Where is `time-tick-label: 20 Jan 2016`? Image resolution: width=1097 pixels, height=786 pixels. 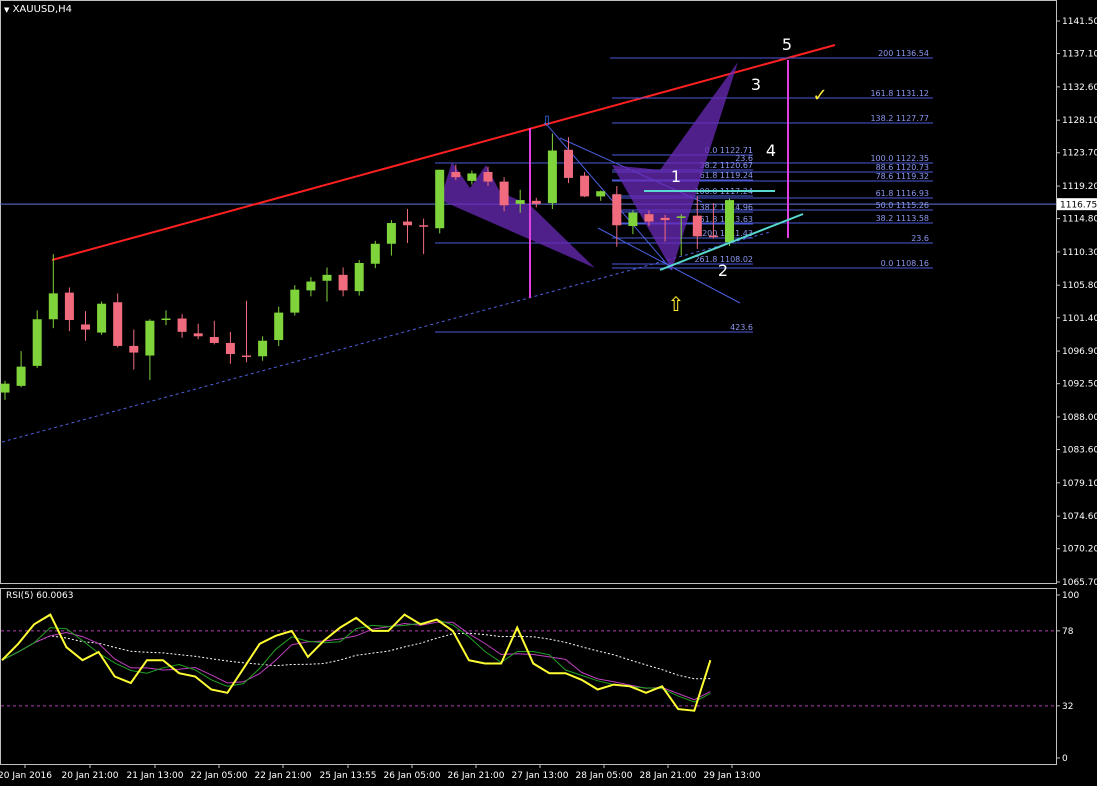 time-tick-label: 20 Jan 2016 is located at coordinates (26, 776).